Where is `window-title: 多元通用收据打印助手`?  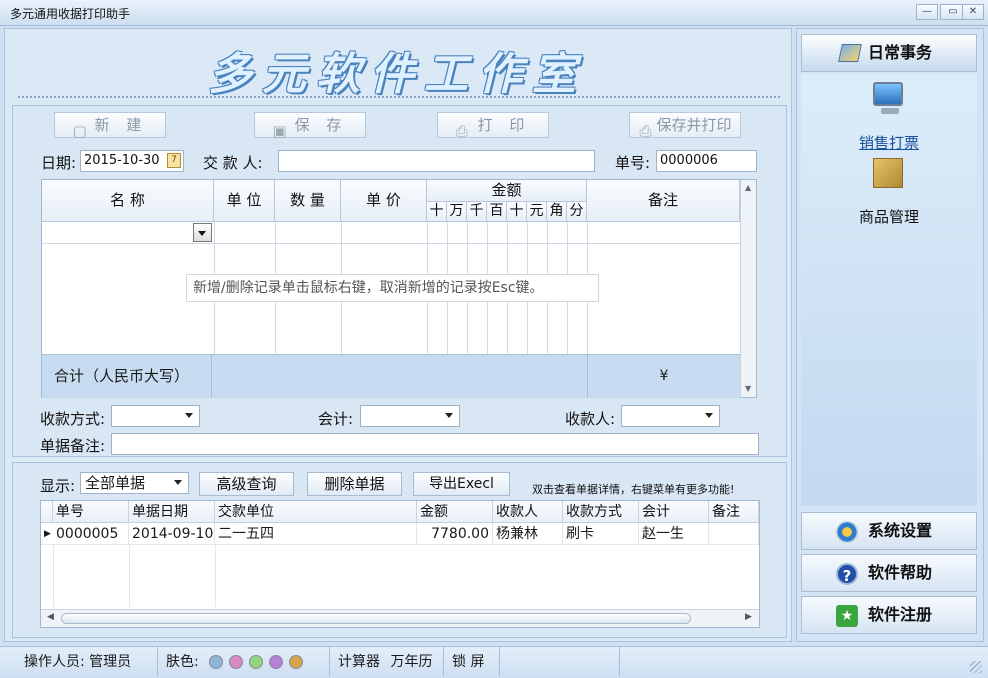
window-title: 多元通用收据打印助手 is located at coordinates (70, 14).